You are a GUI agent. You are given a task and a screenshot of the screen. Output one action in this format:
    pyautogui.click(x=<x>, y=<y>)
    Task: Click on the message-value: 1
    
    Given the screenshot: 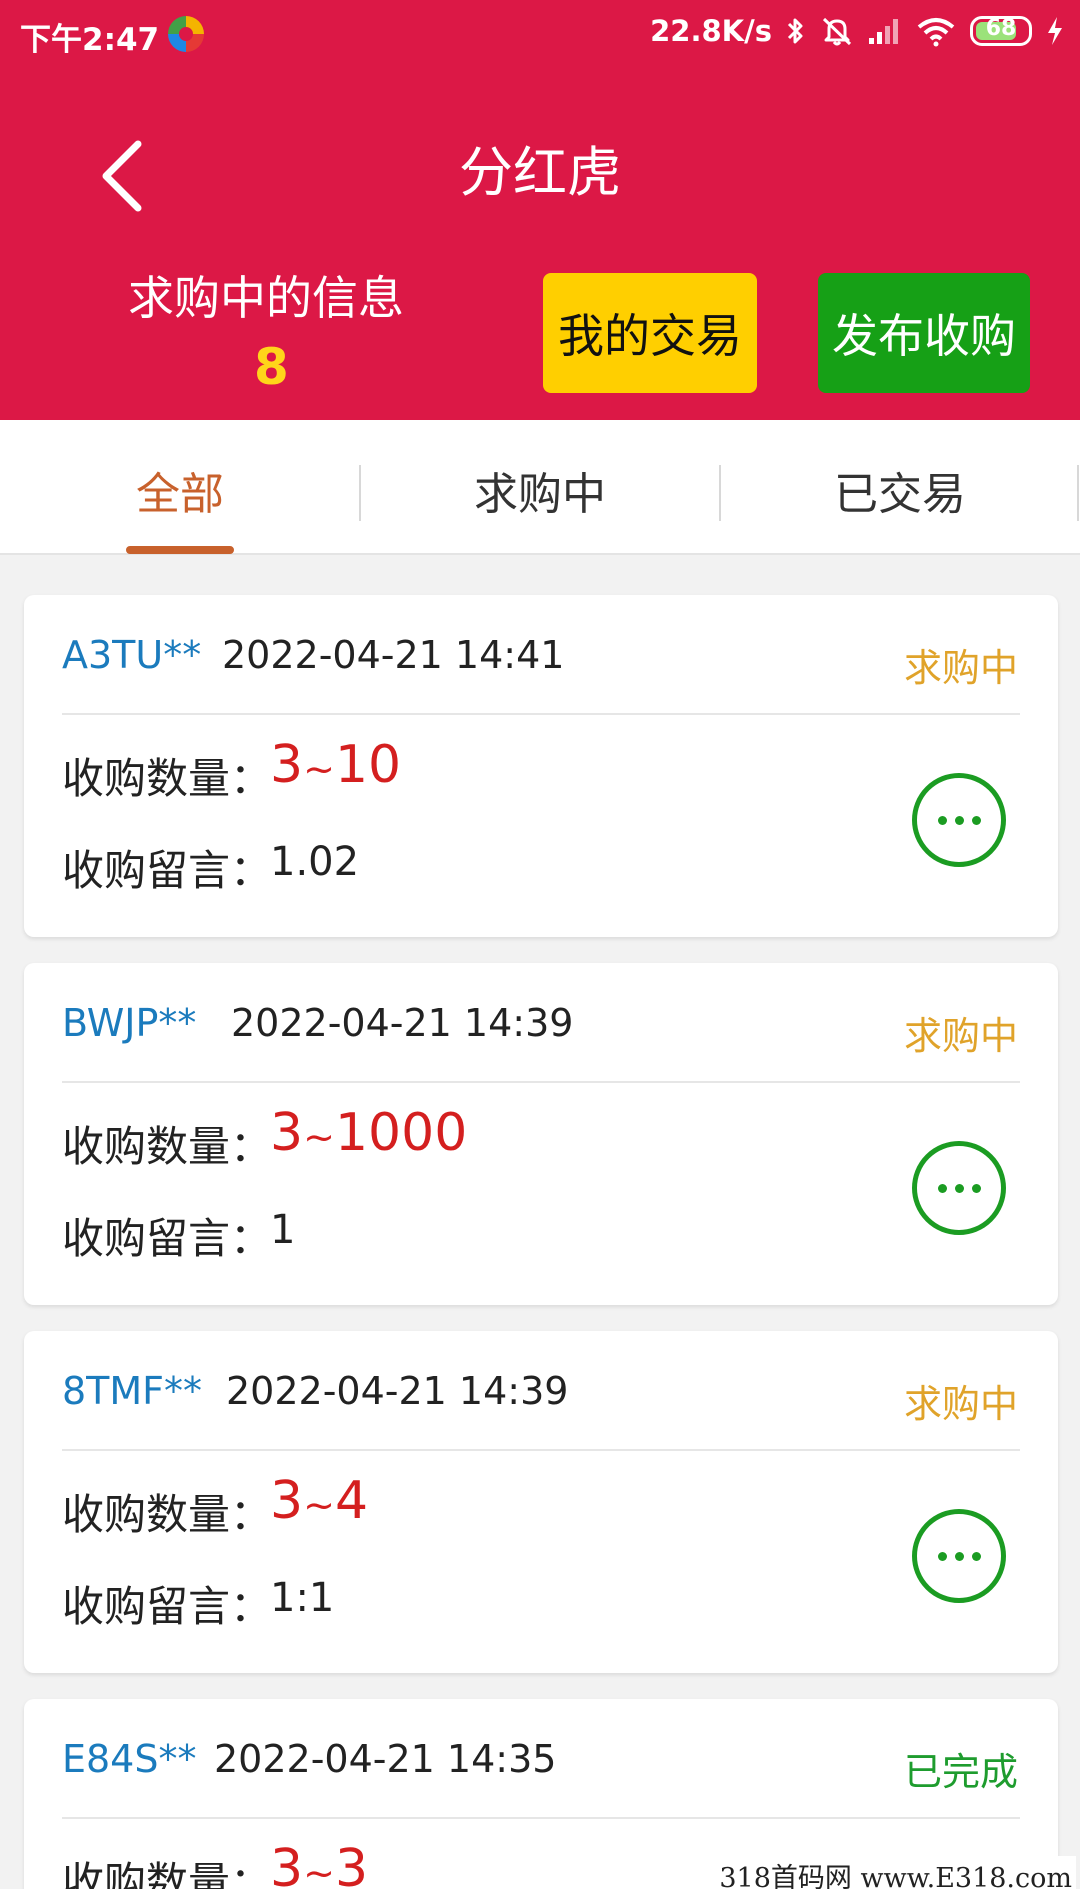 What is the action you would take?
    pyautogui.click(x=283, y=1230)
    